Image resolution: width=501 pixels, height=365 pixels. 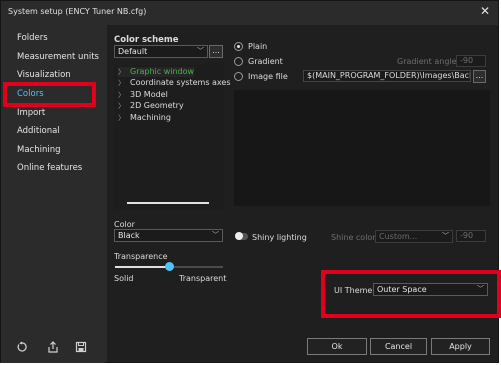 I want to click on transparence-label: Transparence, so click(x=141, y=256).